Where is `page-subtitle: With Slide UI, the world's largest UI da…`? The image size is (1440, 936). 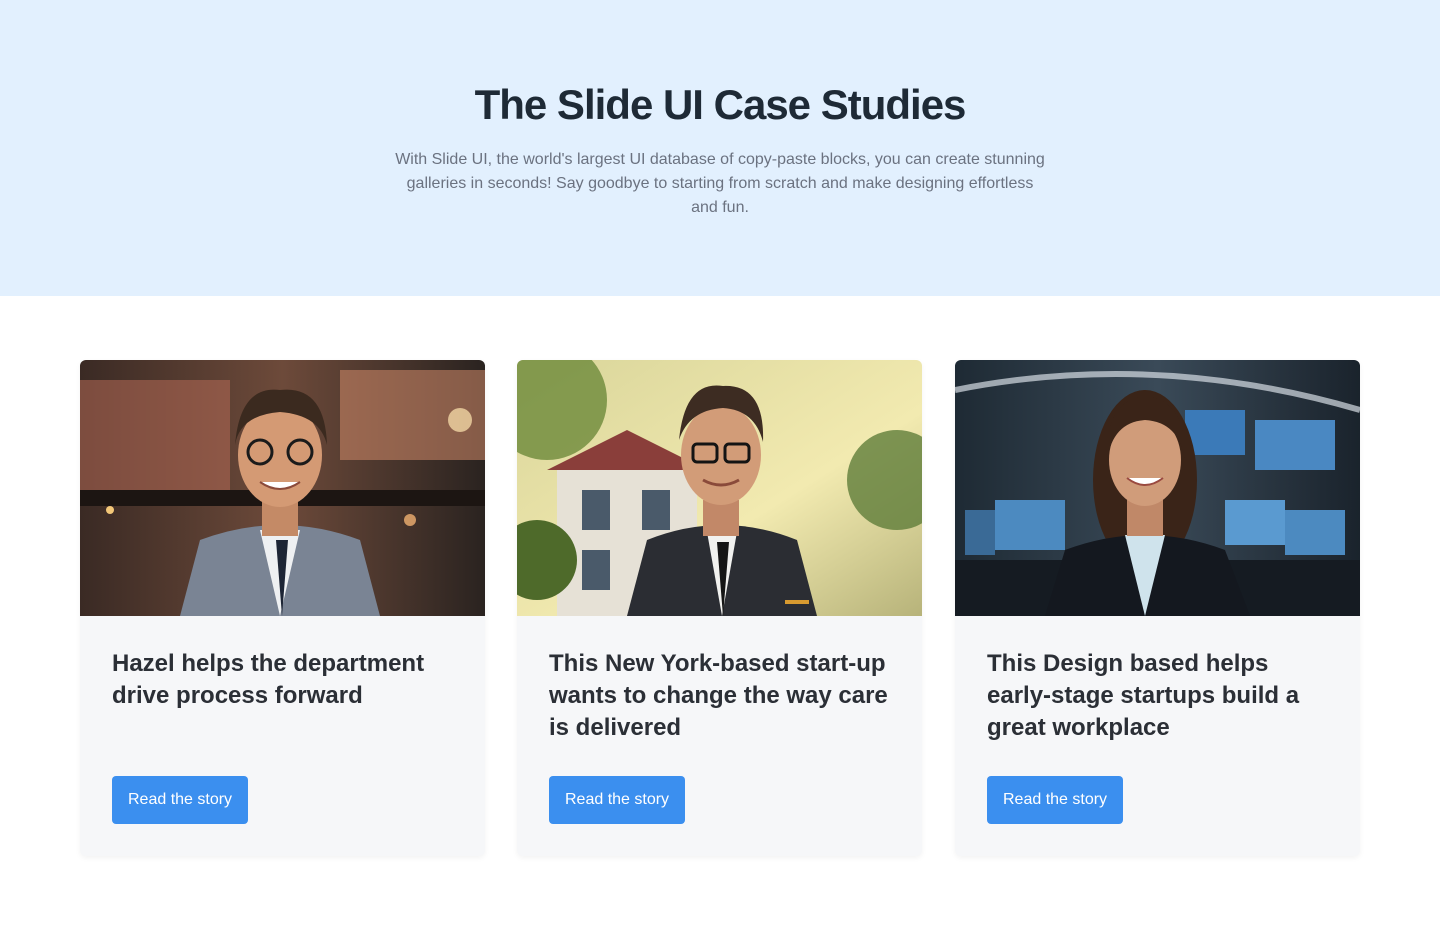 page-subtitle: With Slide UI, the world's largest UI da… is located at coordinates (720, 183).